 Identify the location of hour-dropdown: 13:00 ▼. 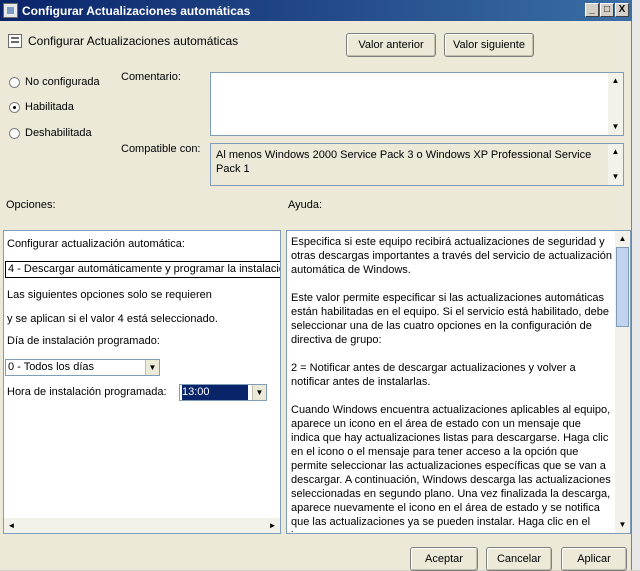
(223, 392).